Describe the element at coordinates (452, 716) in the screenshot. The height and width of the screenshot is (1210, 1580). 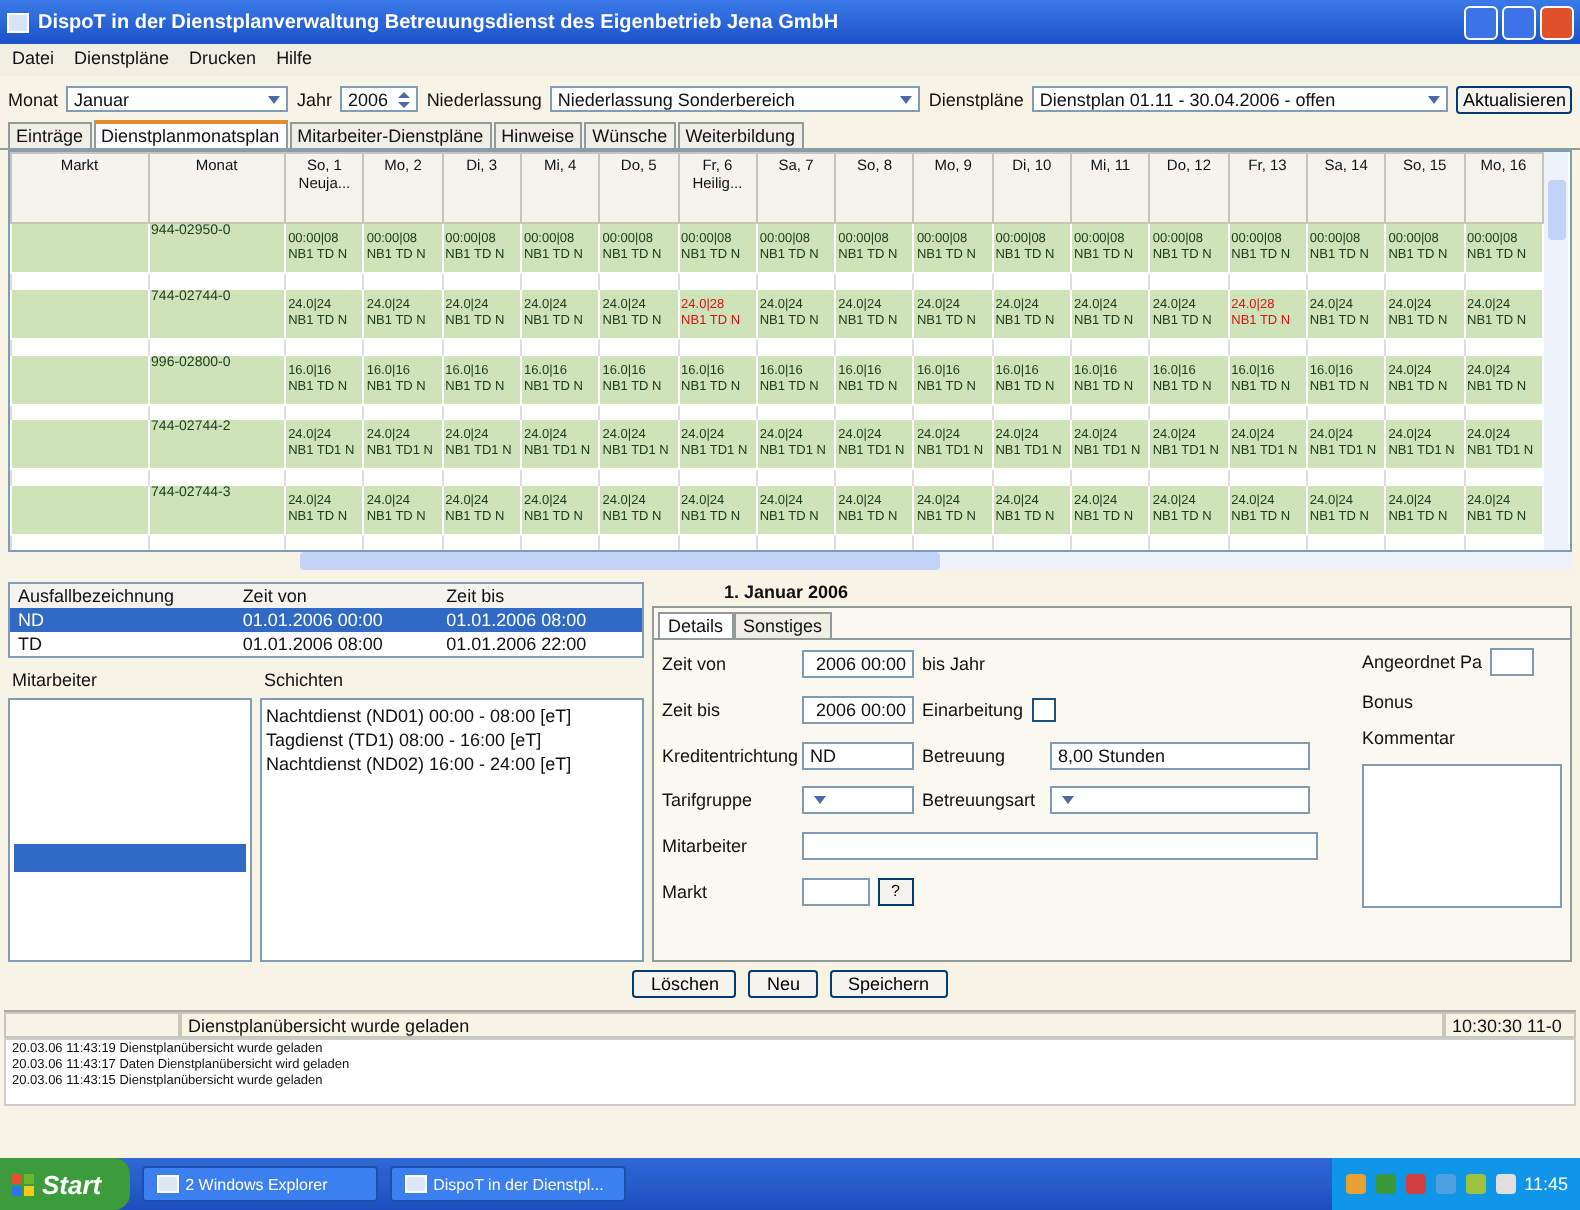
I see `list-item: Nachtdienst (ND01) 00:00 - 08:00 [eT]` at that location.